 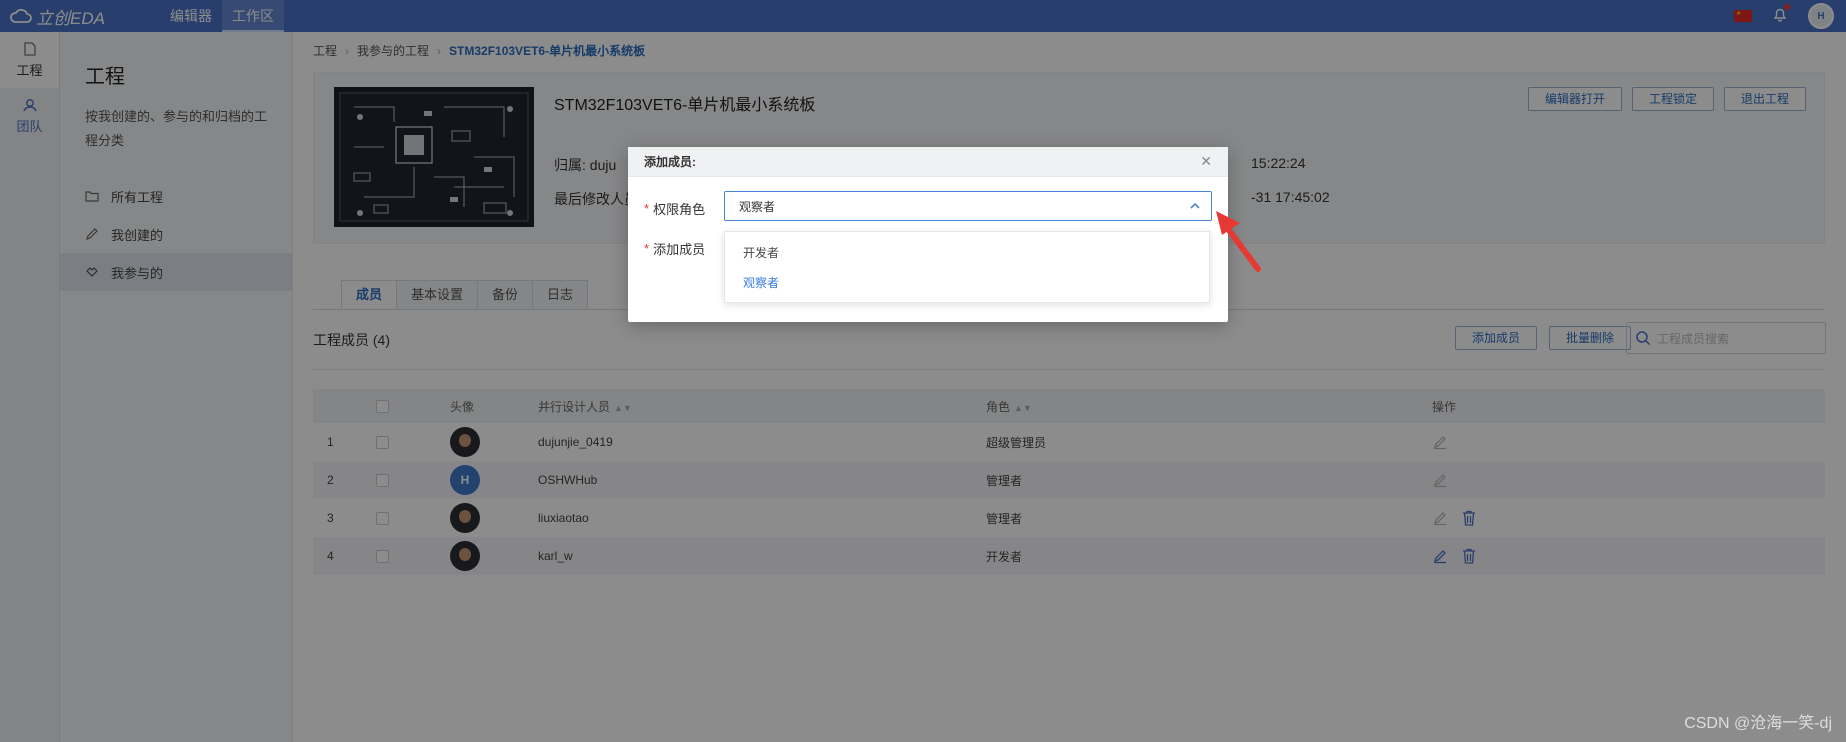 What do you see at coordinates (176, 272) in the screenshot?
I see `sidebar-item-participated: 我参与的` at bounding box center [176, 272].